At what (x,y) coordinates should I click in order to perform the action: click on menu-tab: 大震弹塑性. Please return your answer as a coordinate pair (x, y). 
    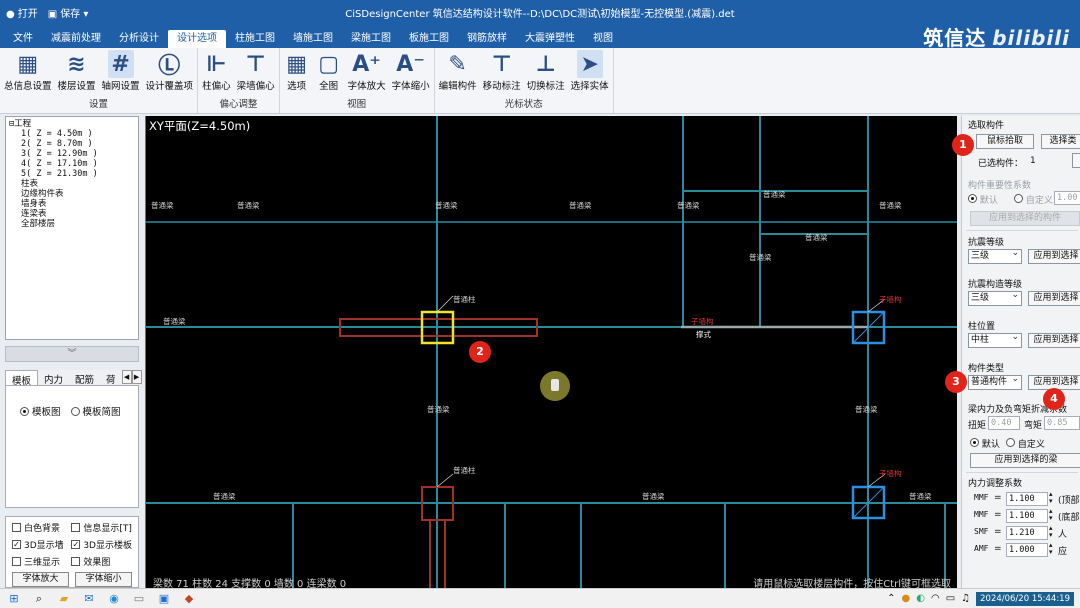
    Looking at the image, I should click on (550, 39).